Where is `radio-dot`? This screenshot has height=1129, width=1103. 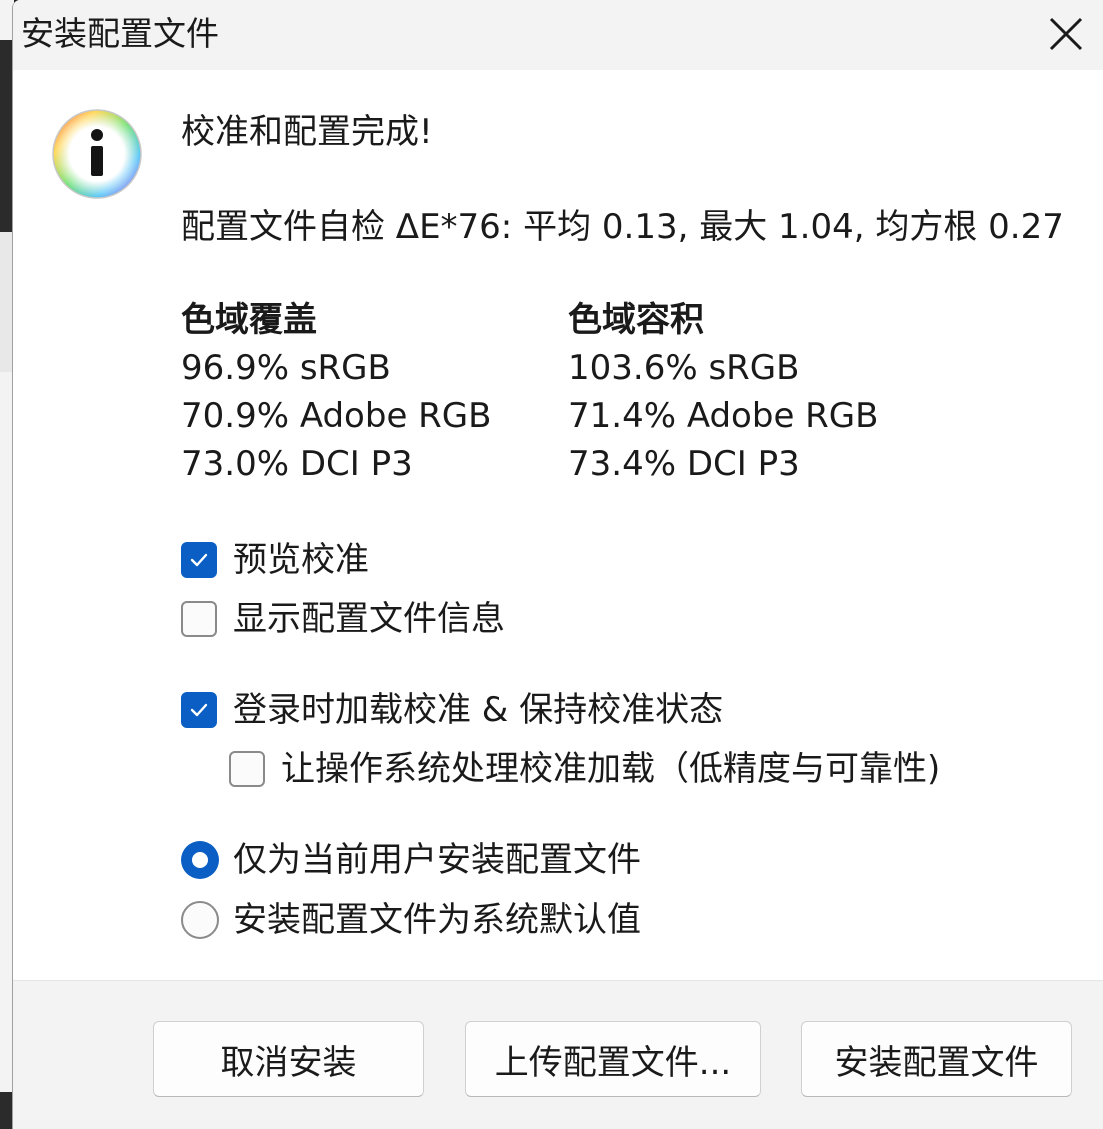
radio-dot is located at coordinates (200, 860).